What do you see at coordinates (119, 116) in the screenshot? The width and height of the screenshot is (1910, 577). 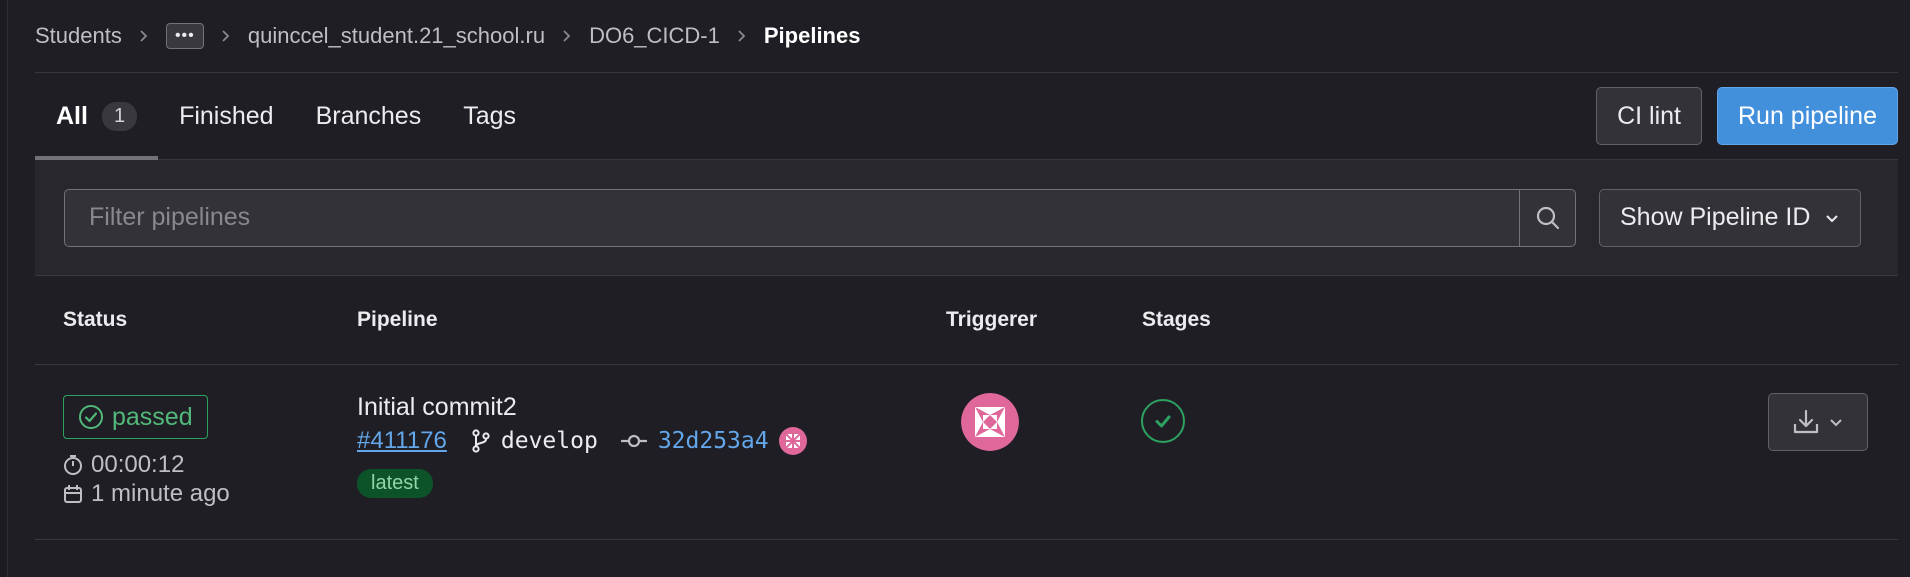 I see `tab-count-badge: 1` at bounding box center [119, 116].